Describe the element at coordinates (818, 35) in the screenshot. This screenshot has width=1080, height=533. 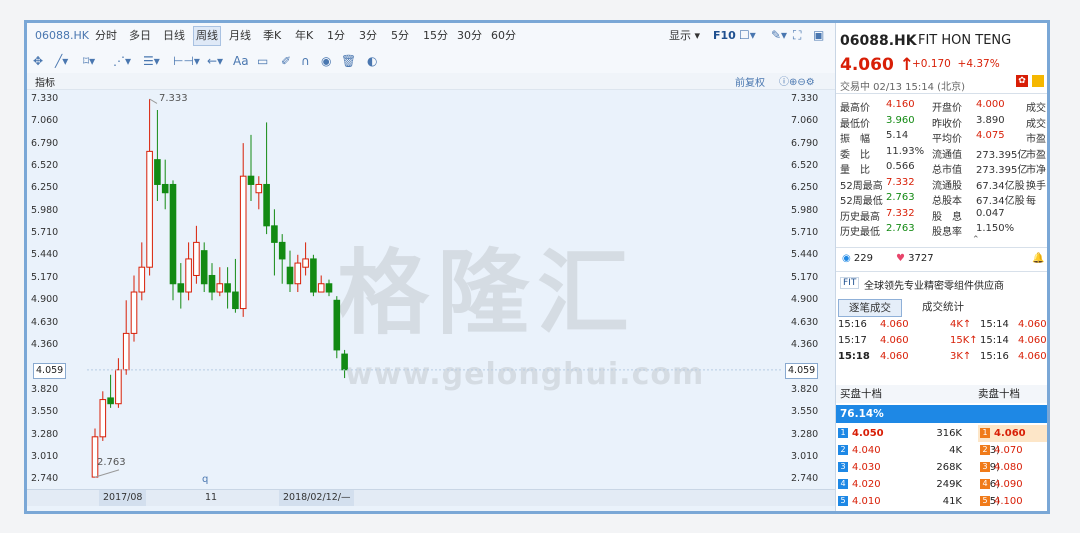
I see `panel-icon: ▣` at that location.